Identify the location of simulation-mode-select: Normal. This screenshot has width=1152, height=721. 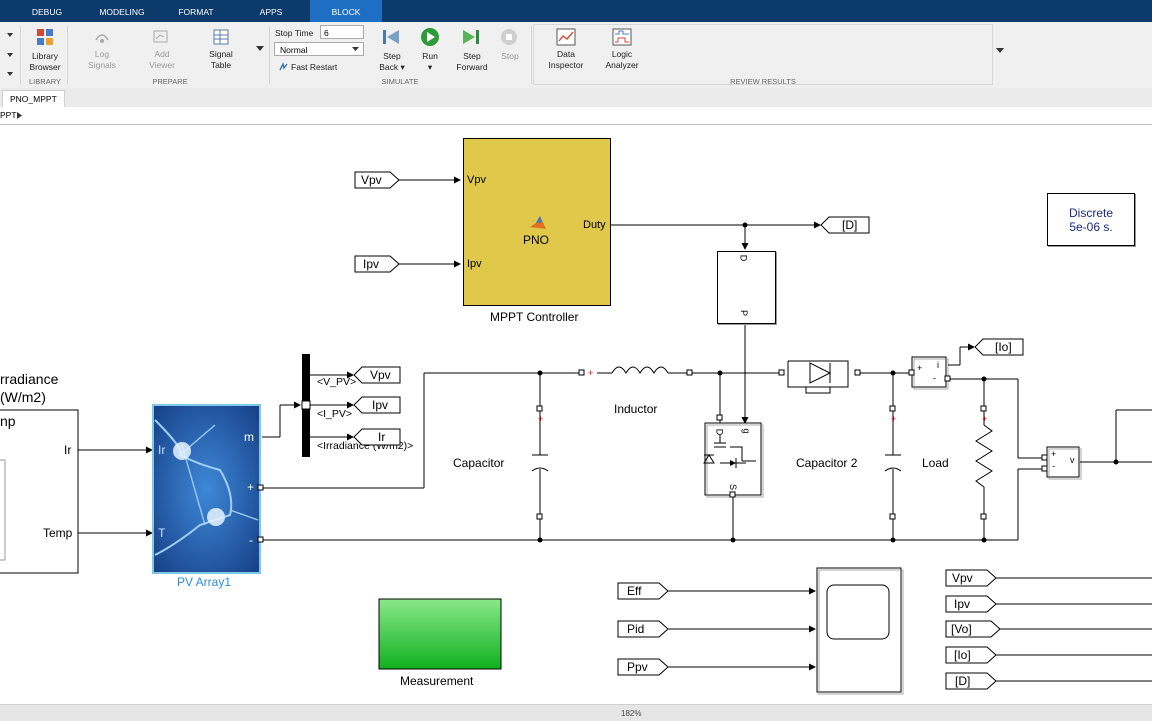
(319, 49).